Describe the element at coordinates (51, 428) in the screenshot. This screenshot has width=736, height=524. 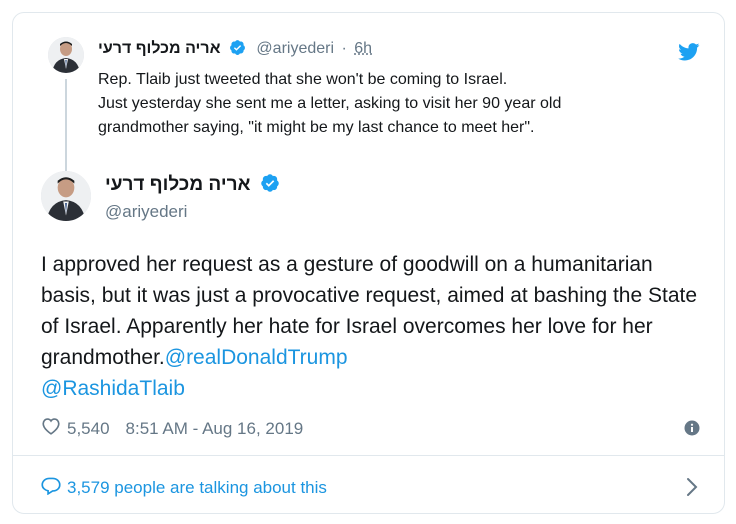
I see `heart-icon` at that location.